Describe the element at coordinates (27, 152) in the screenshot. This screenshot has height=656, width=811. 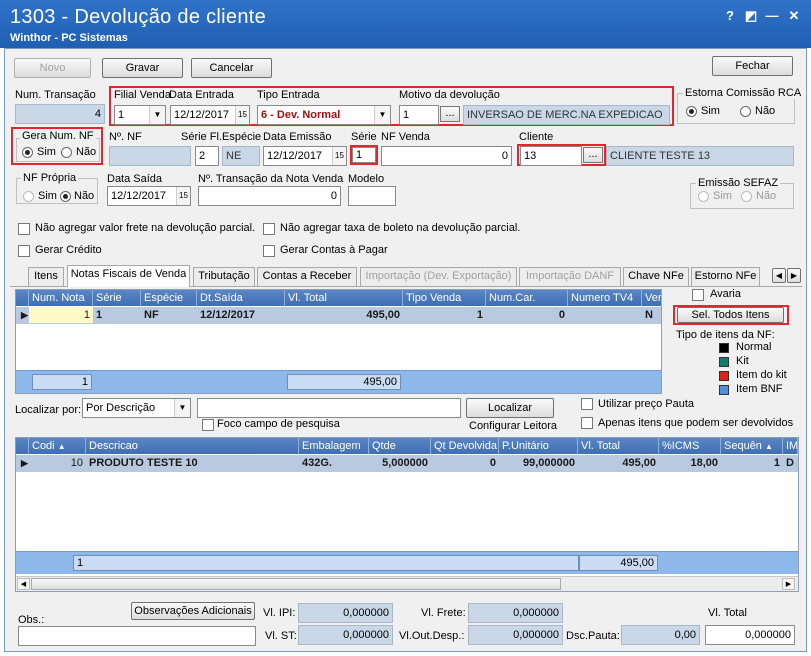
I see `gera-nf-sim-radio` at that location.